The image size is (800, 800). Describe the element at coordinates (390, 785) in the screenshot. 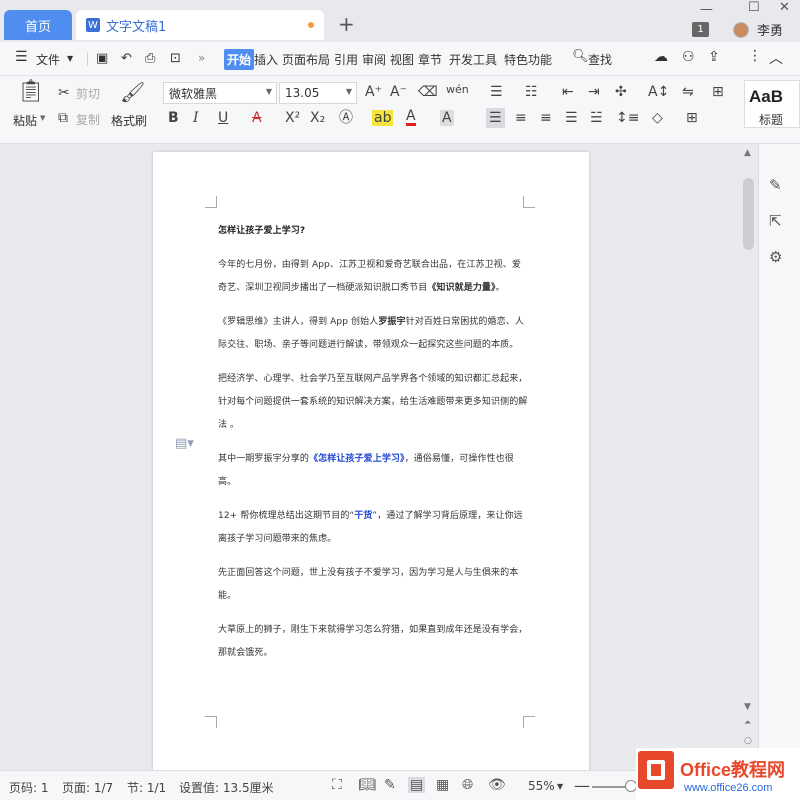

I see `edit-icon: ✎` at that location.